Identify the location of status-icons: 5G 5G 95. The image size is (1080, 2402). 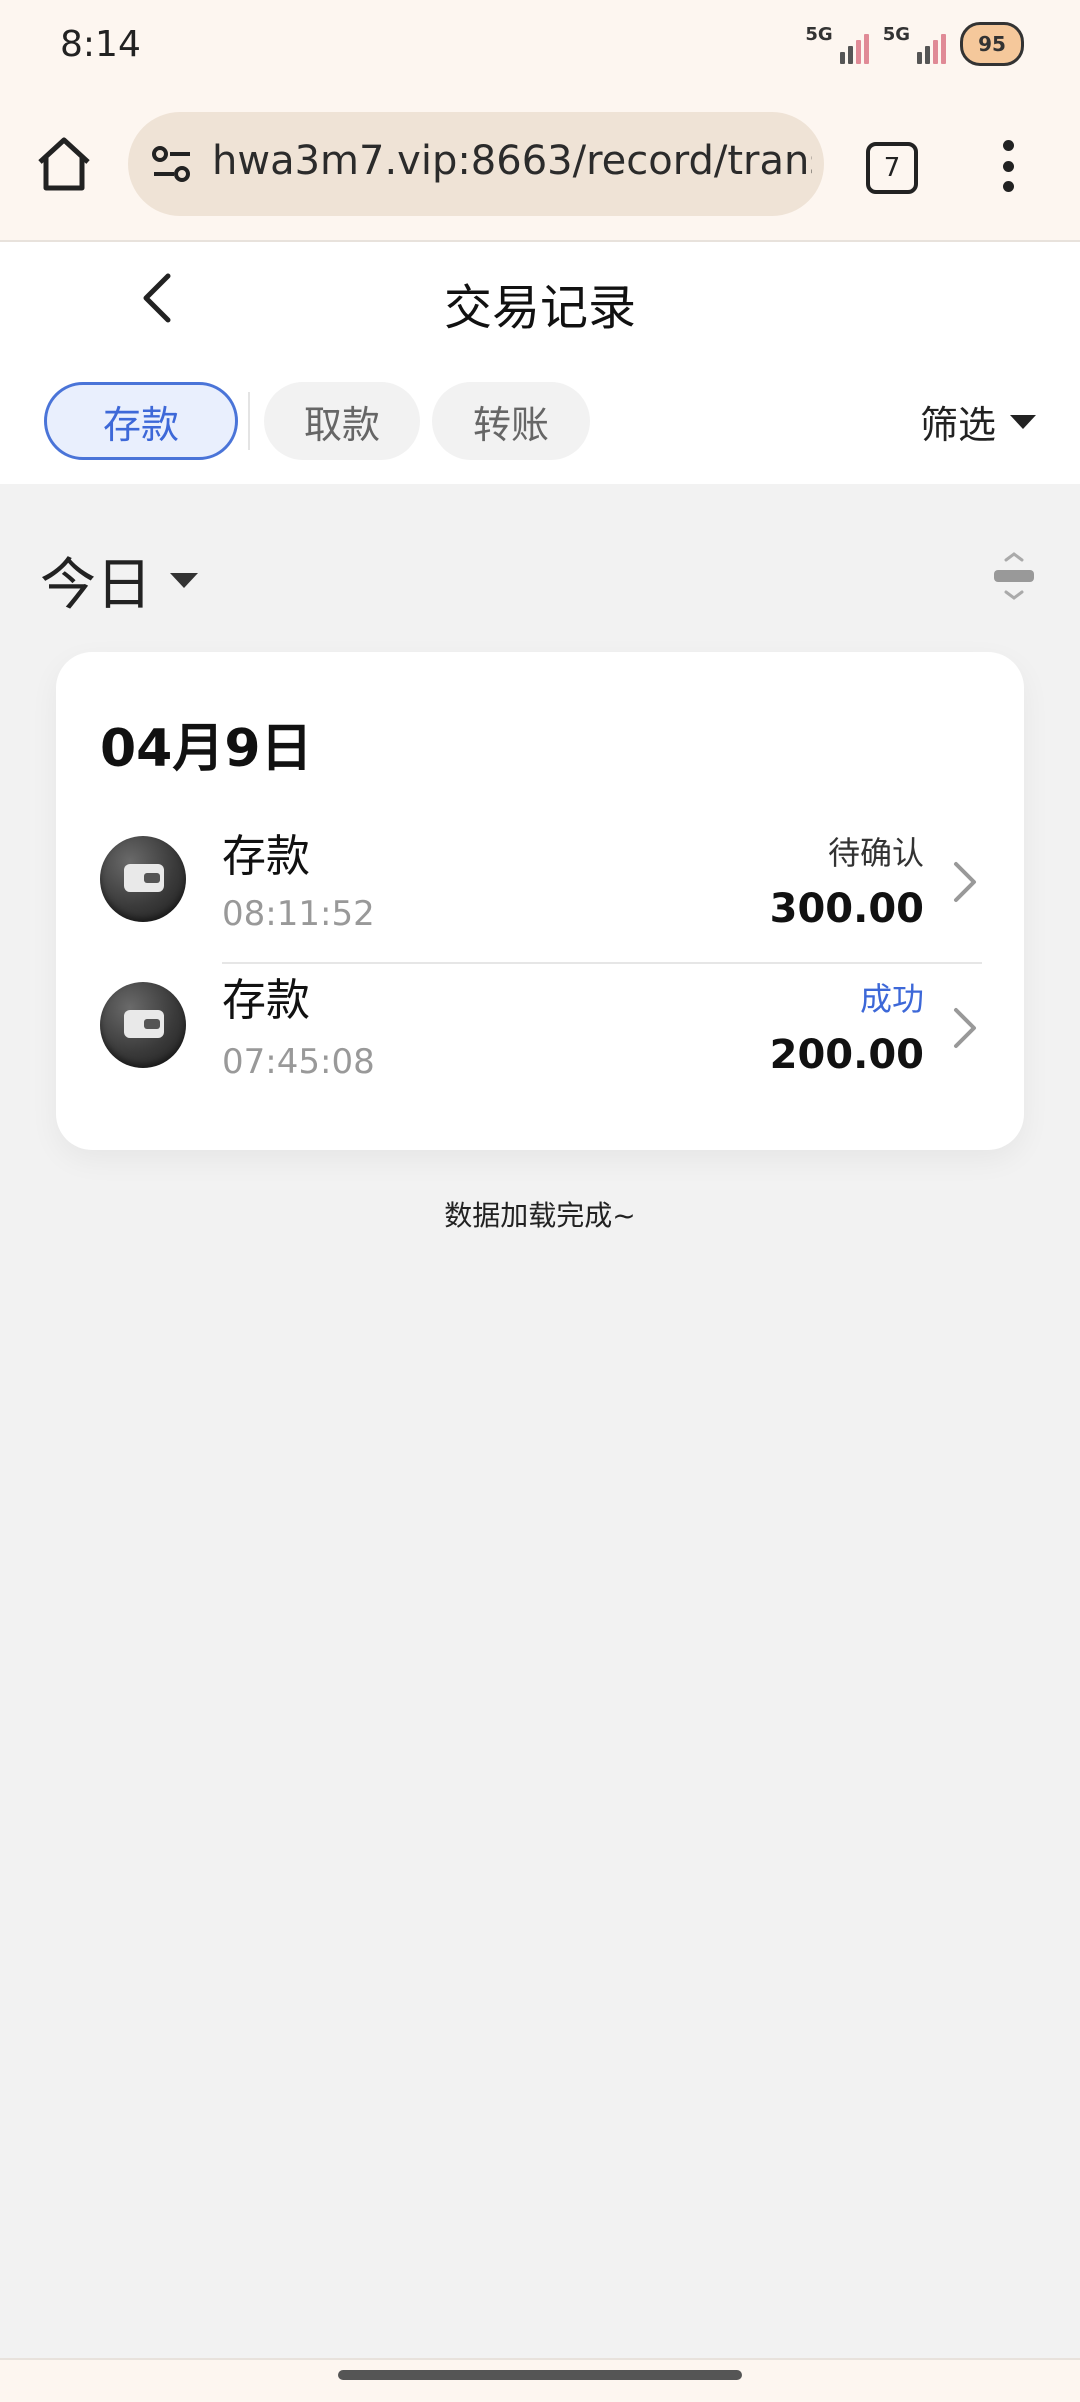
(914, 44).